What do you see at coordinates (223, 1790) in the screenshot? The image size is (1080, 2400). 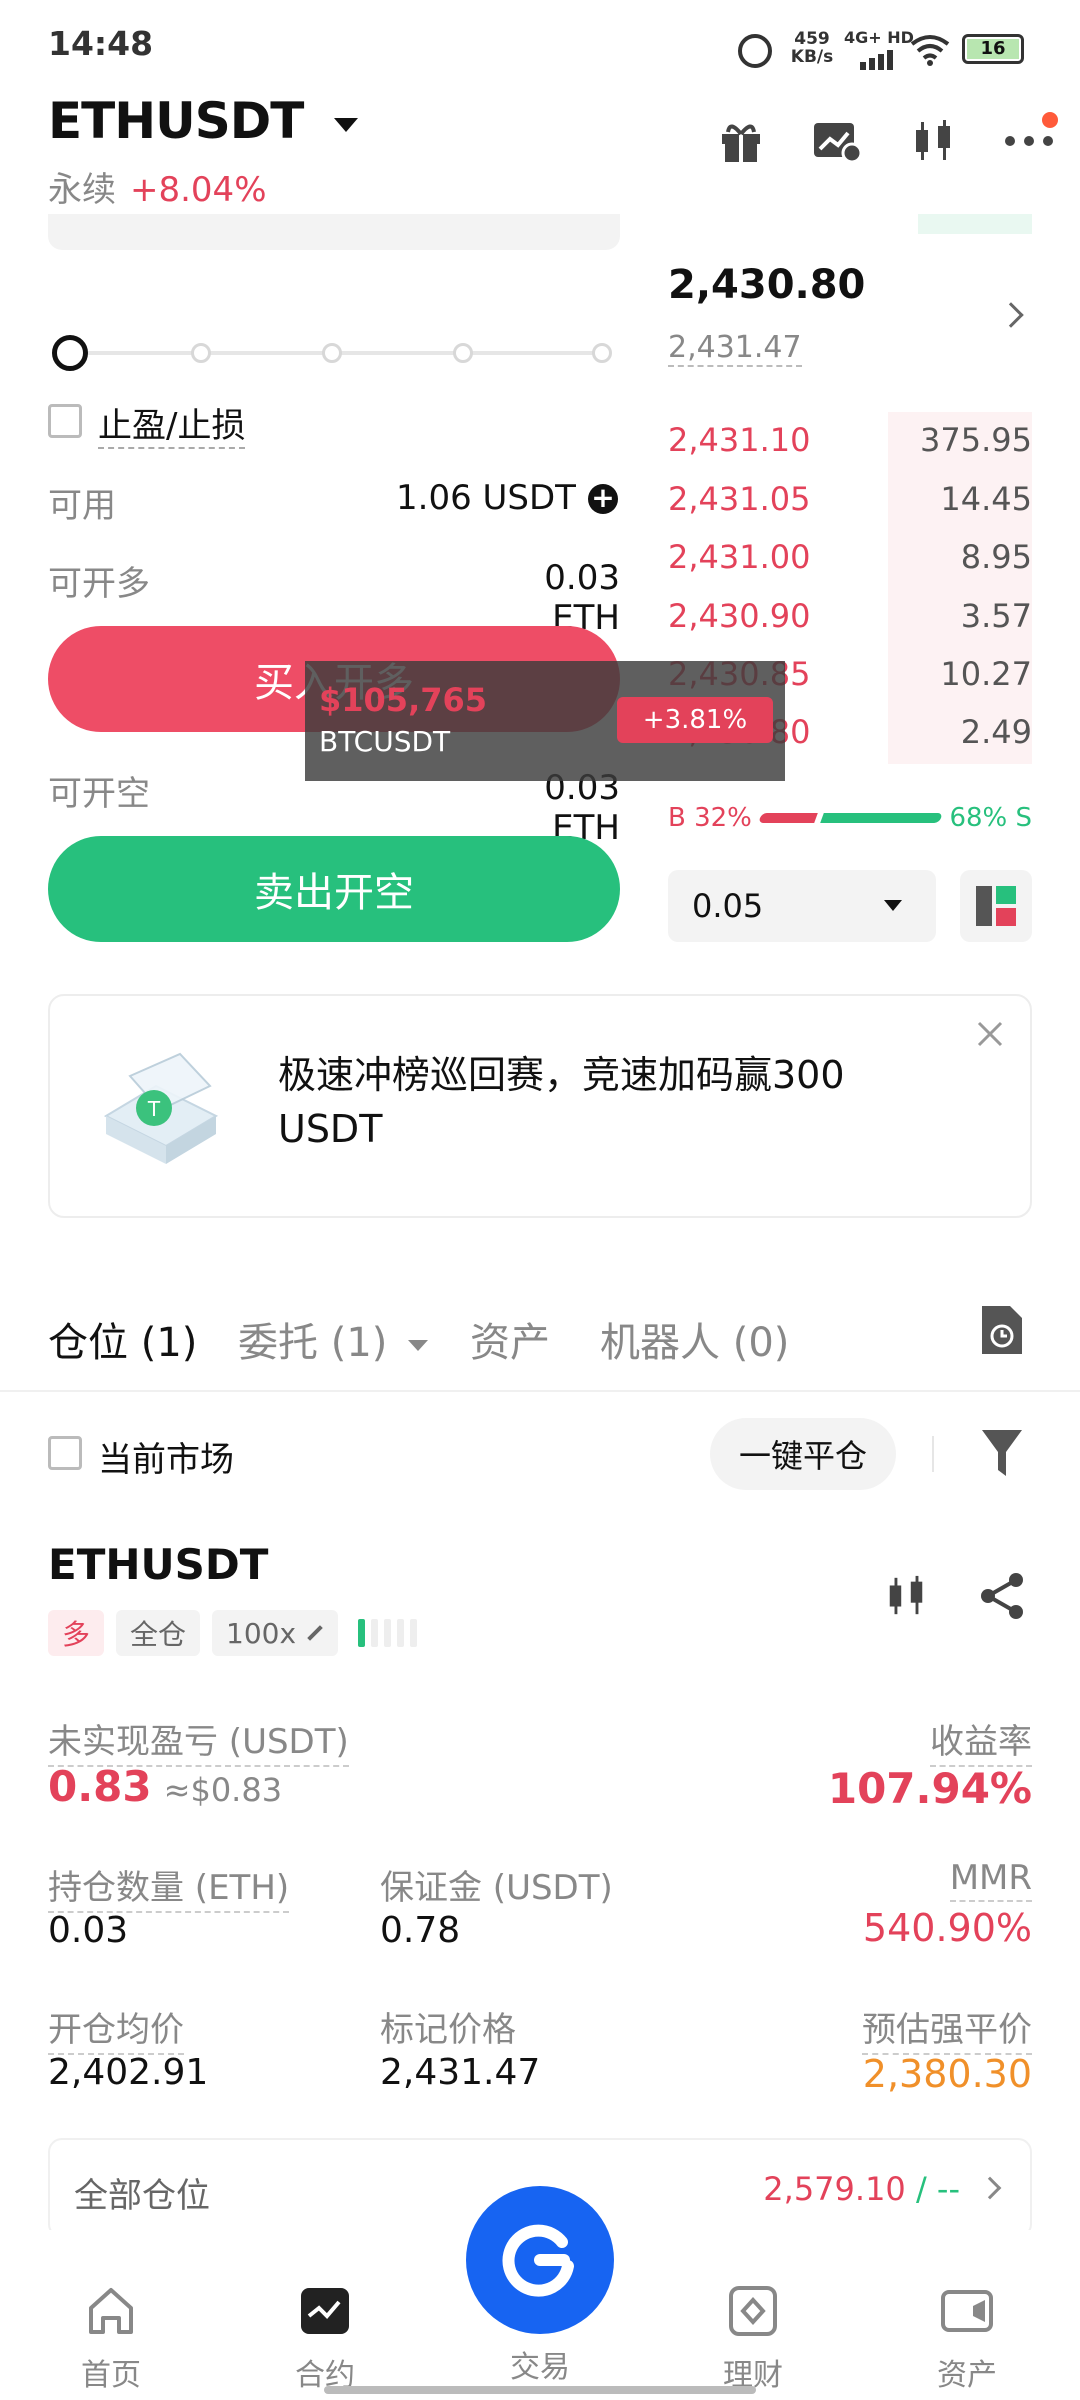 I see `upnl-usd: ≈$0.83` at bounding box center [223, 1790].